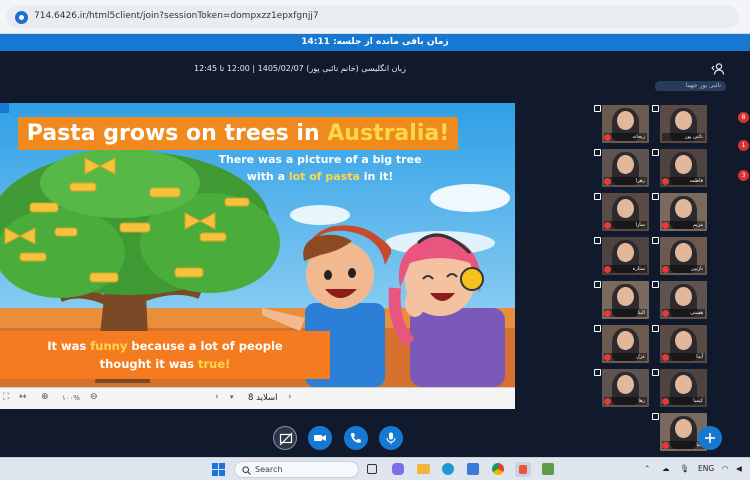  What do you see at coordinates (69, 346) in the screenshot?
I see `caption-bottom-text: It was` at bounding box center [69, 346].